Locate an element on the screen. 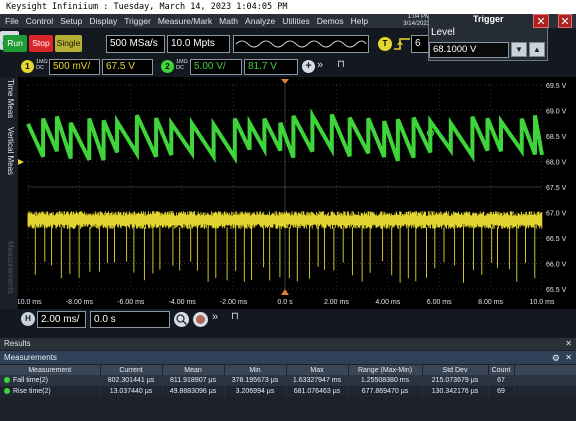 The height and width of the screenshot is (421, 576). menu-file: File is located at coordinates (12, 21).